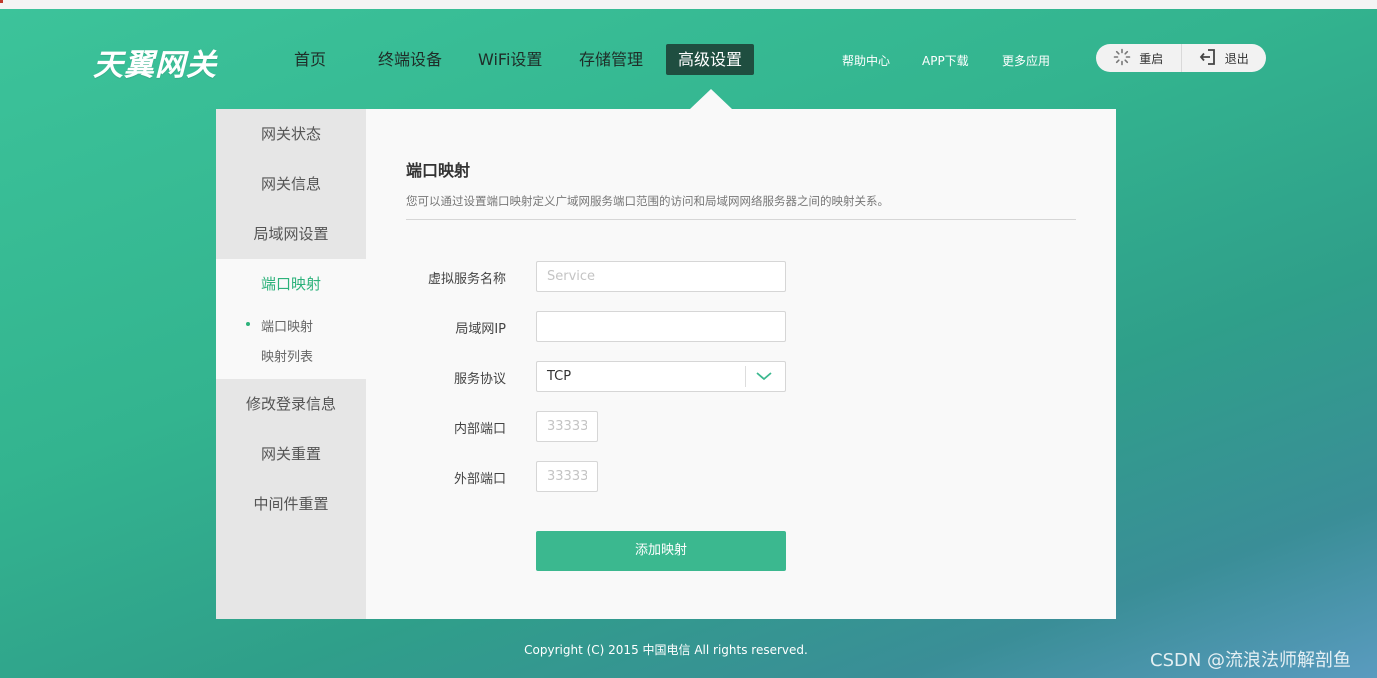 Image resolution: width=1377 pixels, height=678 pixels. I want to click on help-center-link: 帮助中心, so click(866, 60).